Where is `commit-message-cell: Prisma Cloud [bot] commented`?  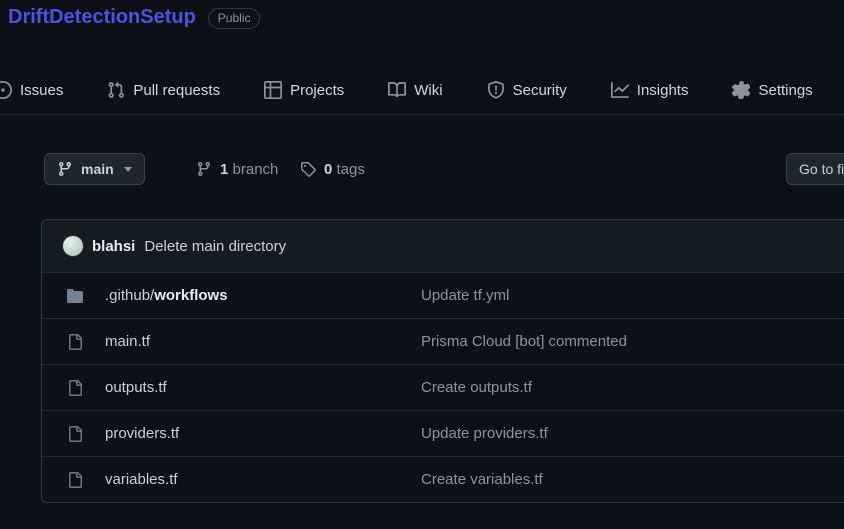
commit-message-cell: Prisma Cloud [bot] commented is located at coordinates (524, 341).